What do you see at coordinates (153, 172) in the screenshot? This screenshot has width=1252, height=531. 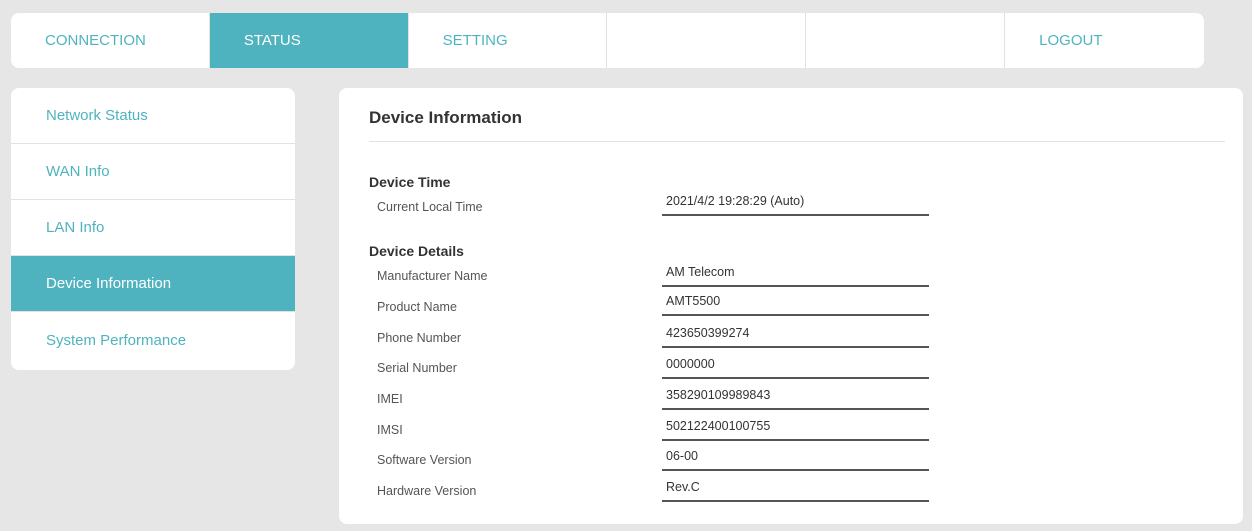 I see `sidebar-item-wan-info: WAN Info` at bounding box center [153, 172].